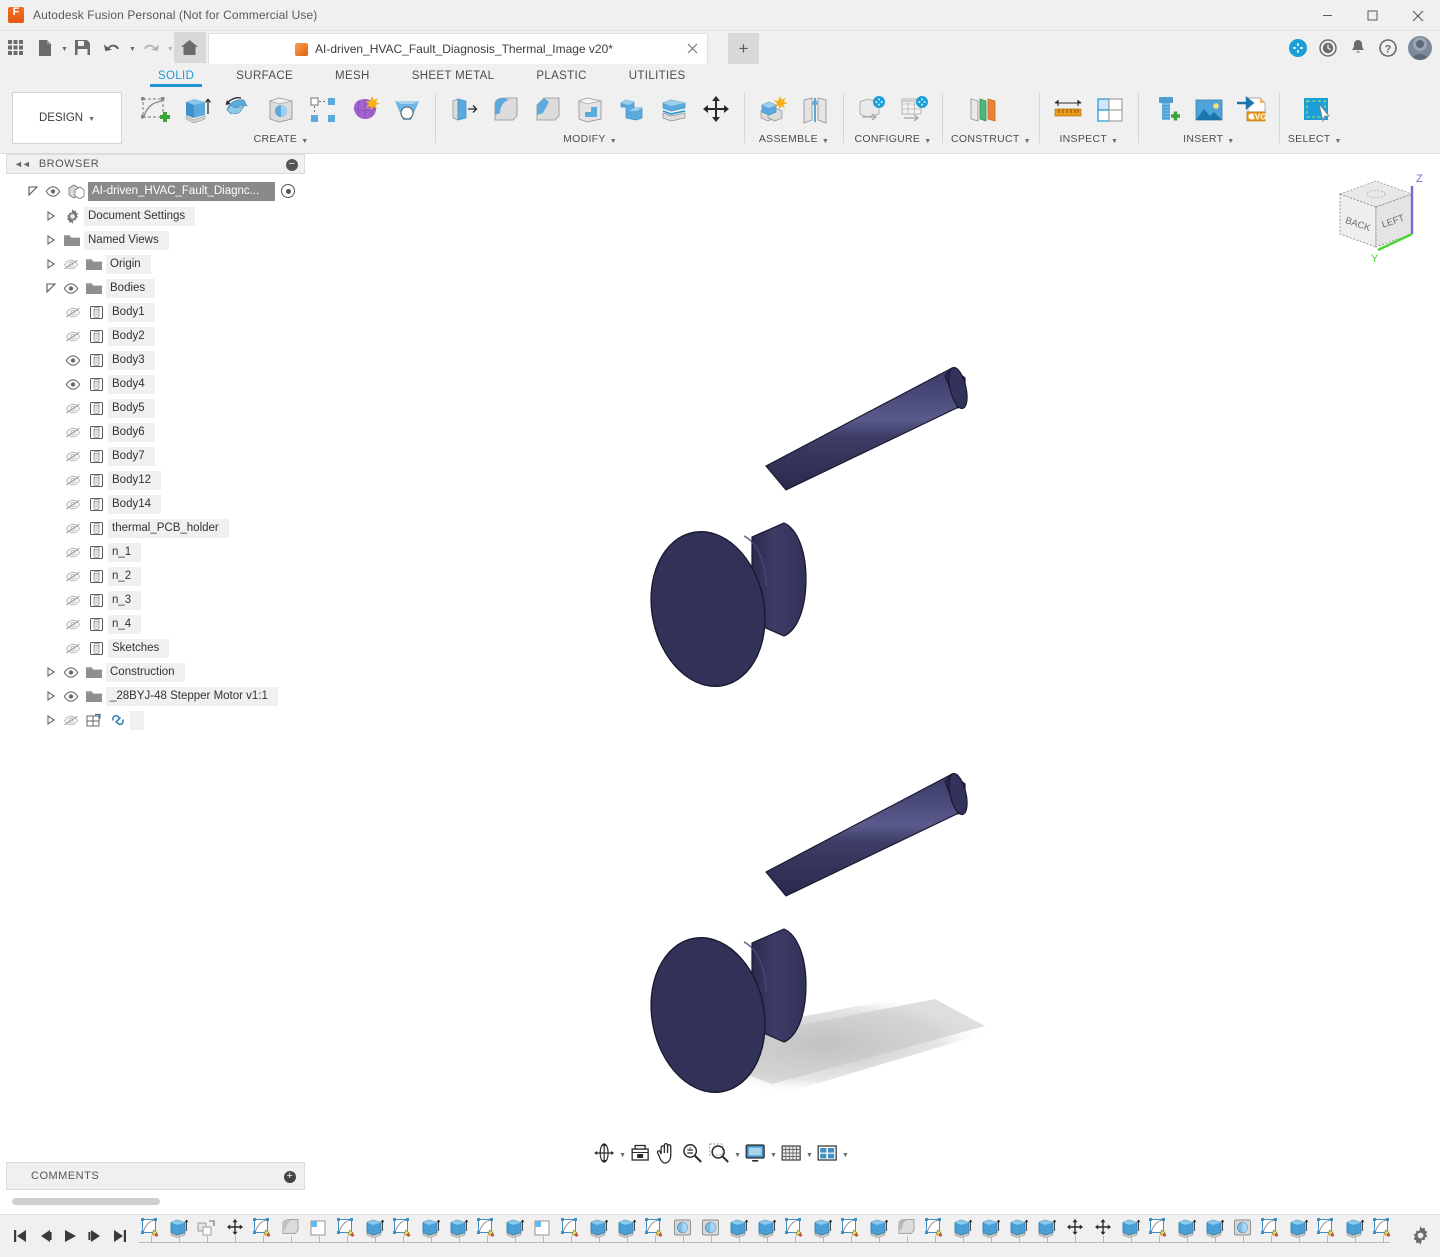  I want to click on timeline-track, so click(768, 1236).